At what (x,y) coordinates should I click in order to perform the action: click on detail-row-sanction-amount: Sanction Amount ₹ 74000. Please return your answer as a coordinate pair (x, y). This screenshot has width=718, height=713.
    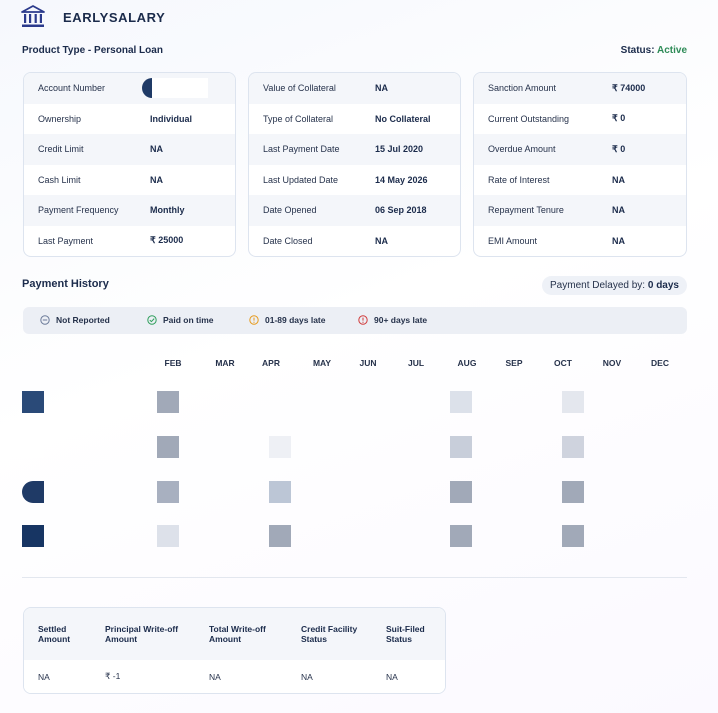
    Looking at the image, I should click on (580, 88).